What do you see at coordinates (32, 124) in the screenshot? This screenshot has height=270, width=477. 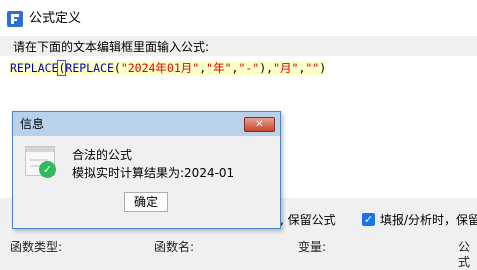 I see `dialog-title: 信息` at bounding box center [32, 124].